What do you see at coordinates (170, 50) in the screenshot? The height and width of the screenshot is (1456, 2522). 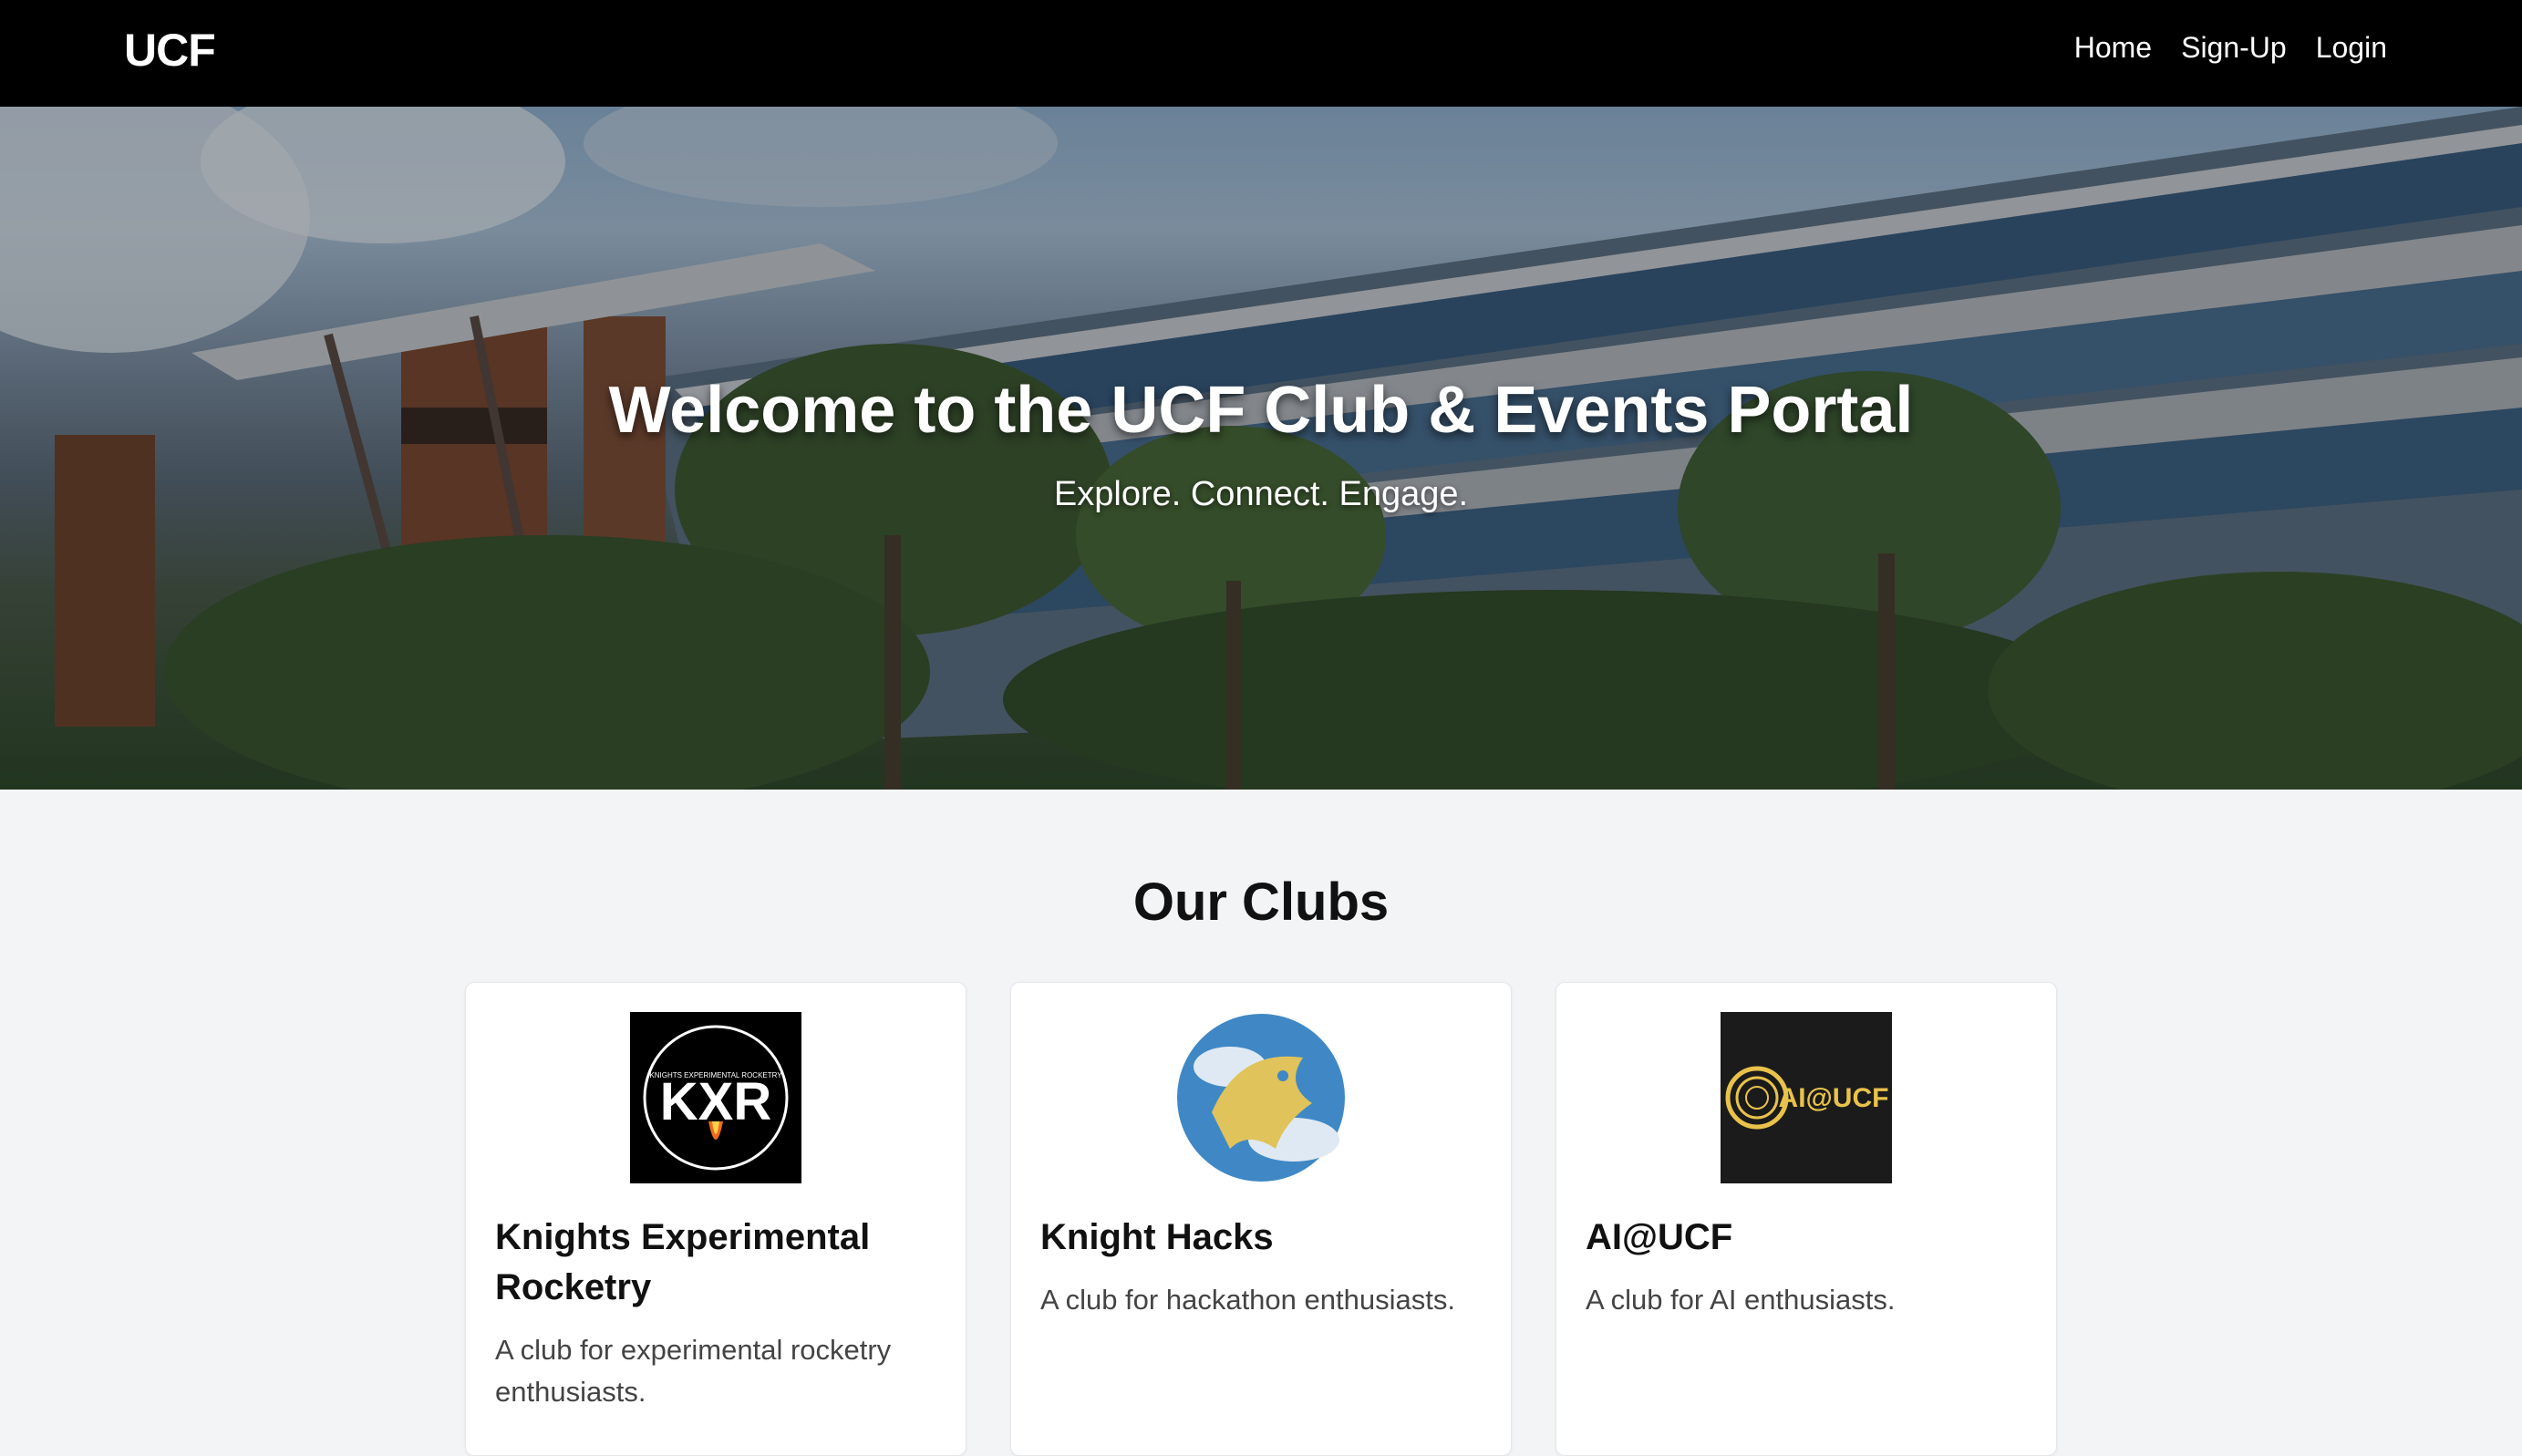 I see `brand-logo: UCF` at bounding box center [170, 50].